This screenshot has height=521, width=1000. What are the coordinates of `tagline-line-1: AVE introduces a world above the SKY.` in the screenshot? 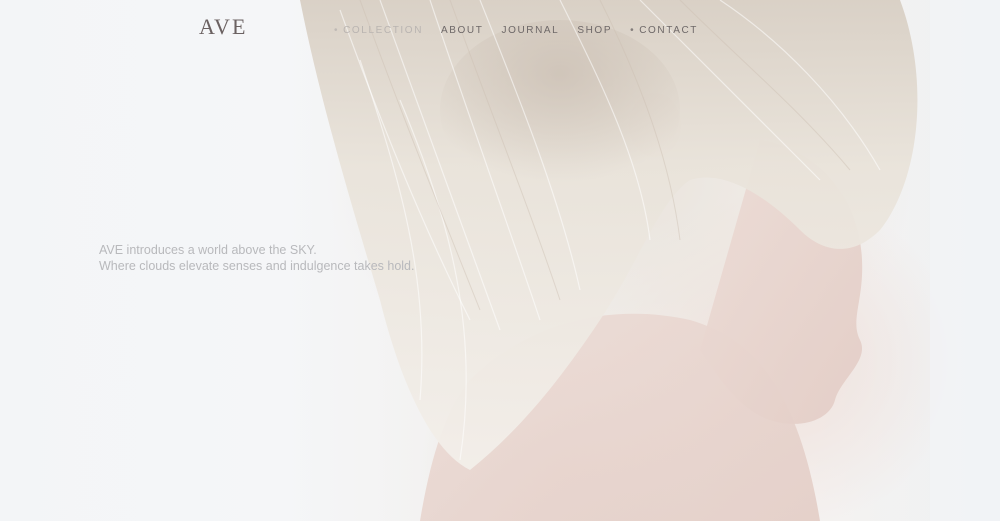 It's located at (208, 250).